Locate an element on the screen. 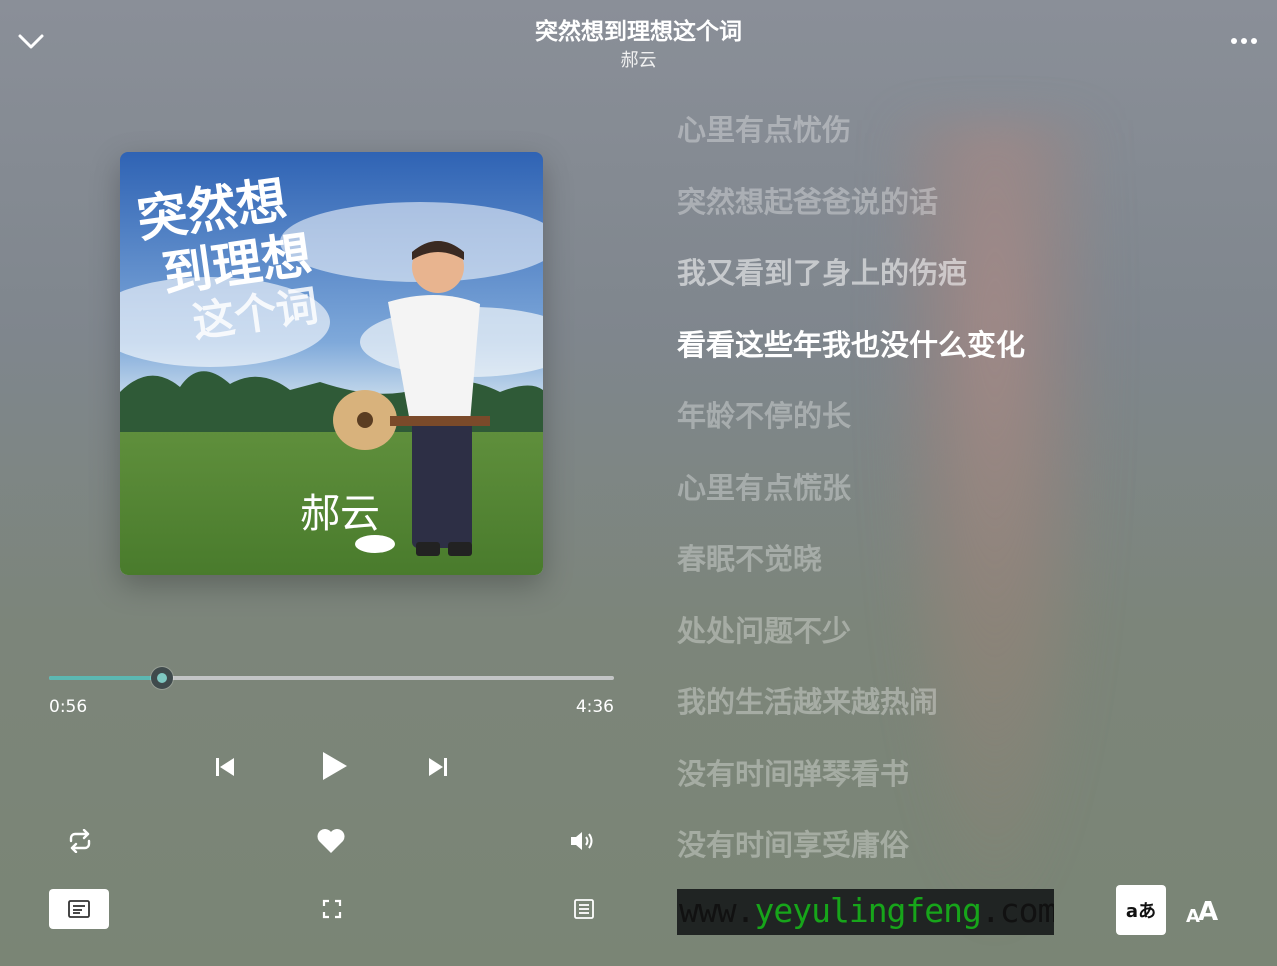 The image size is (1277, 966). lyric-line: 没有时间享受庸俗 is located at coordinates (957, 859).